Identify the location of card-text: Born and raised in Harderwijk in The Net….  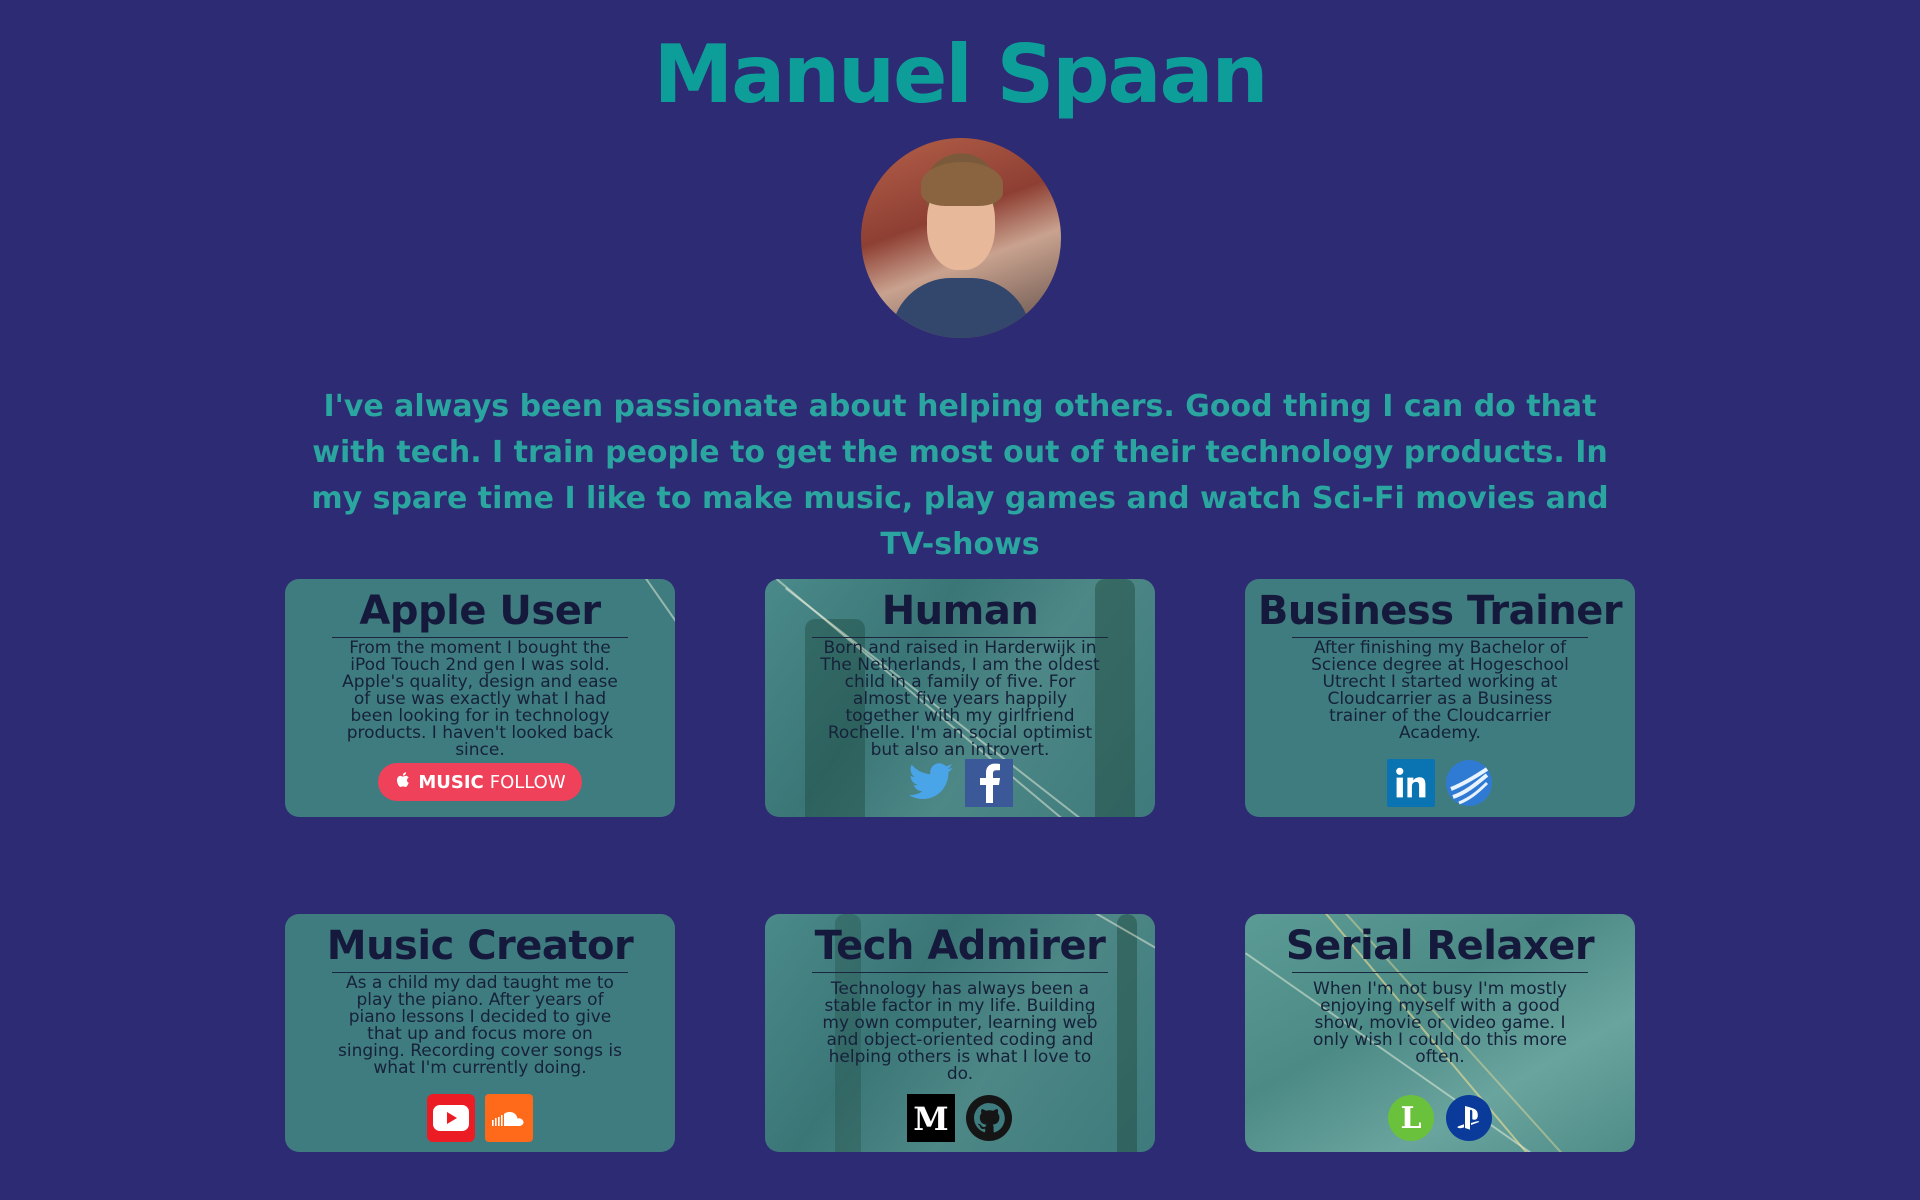
(960, 699).